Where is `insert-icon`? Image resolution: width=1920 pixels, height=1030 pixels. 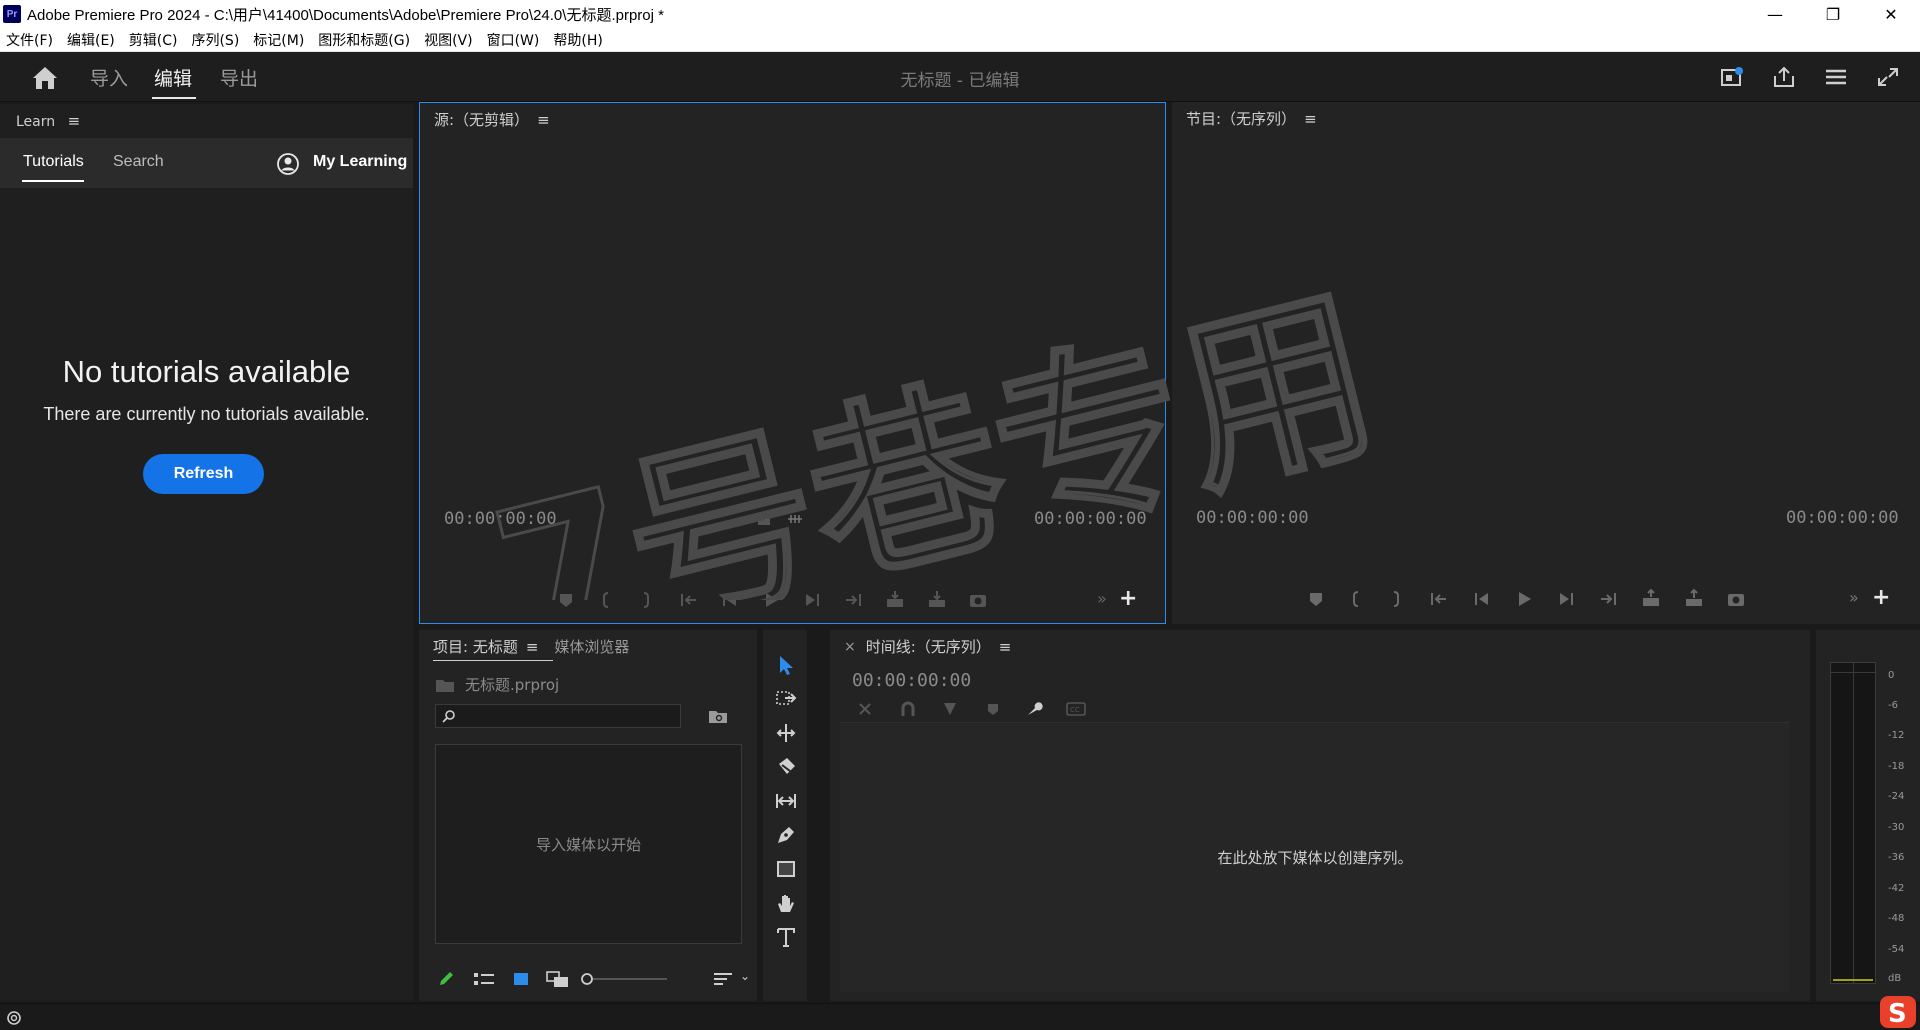 insert-icon is located at coordinates (895, 600).